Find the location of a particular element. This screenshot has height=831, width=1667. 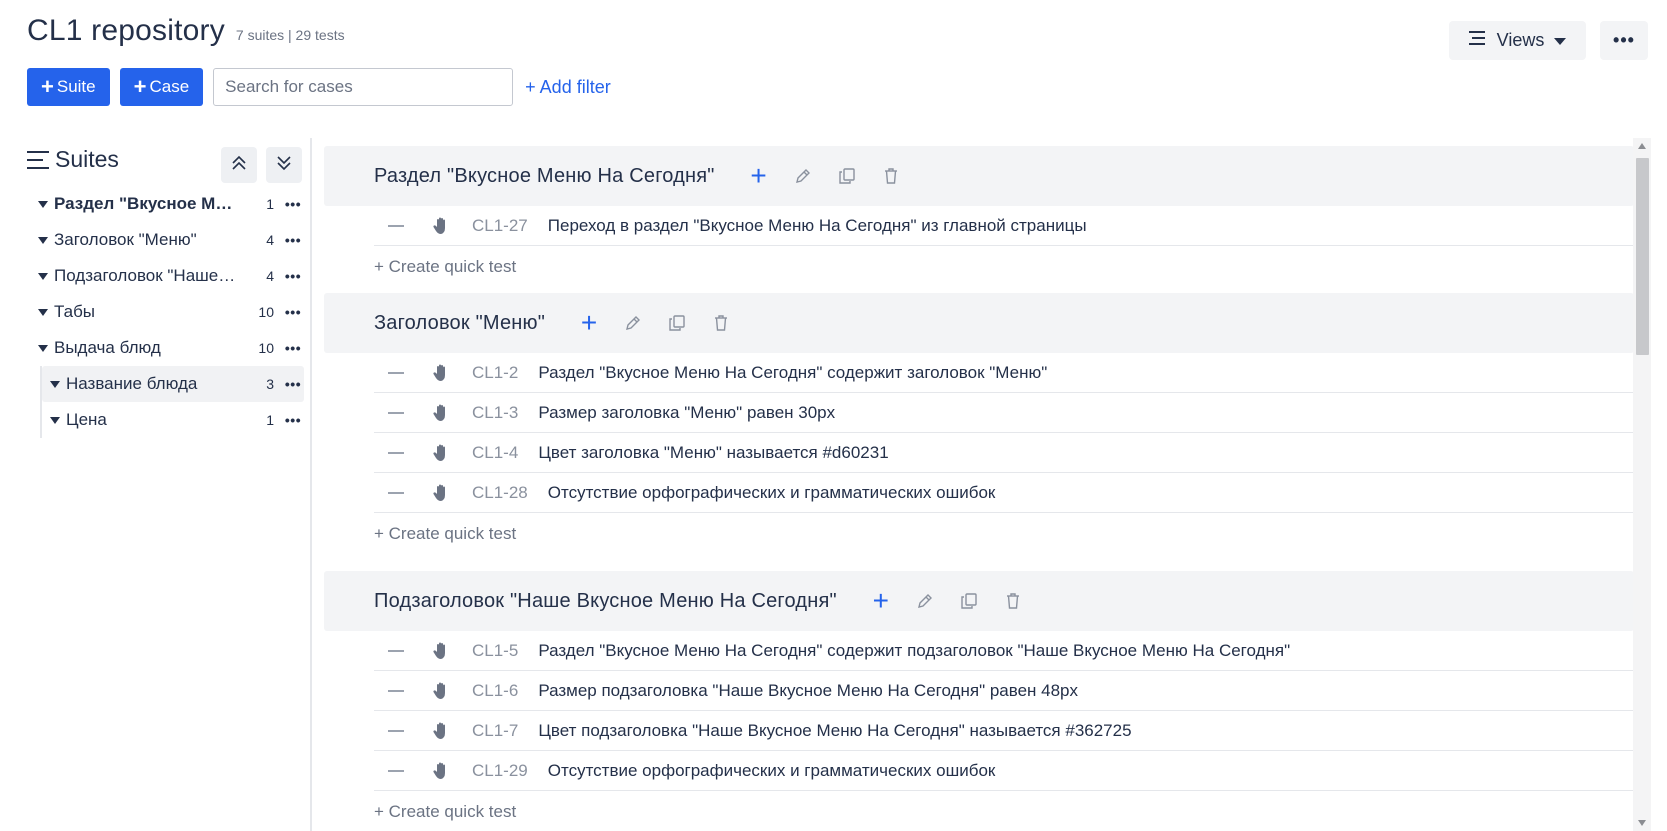

scroll-up-icon is located at coordinates (1642, 146).